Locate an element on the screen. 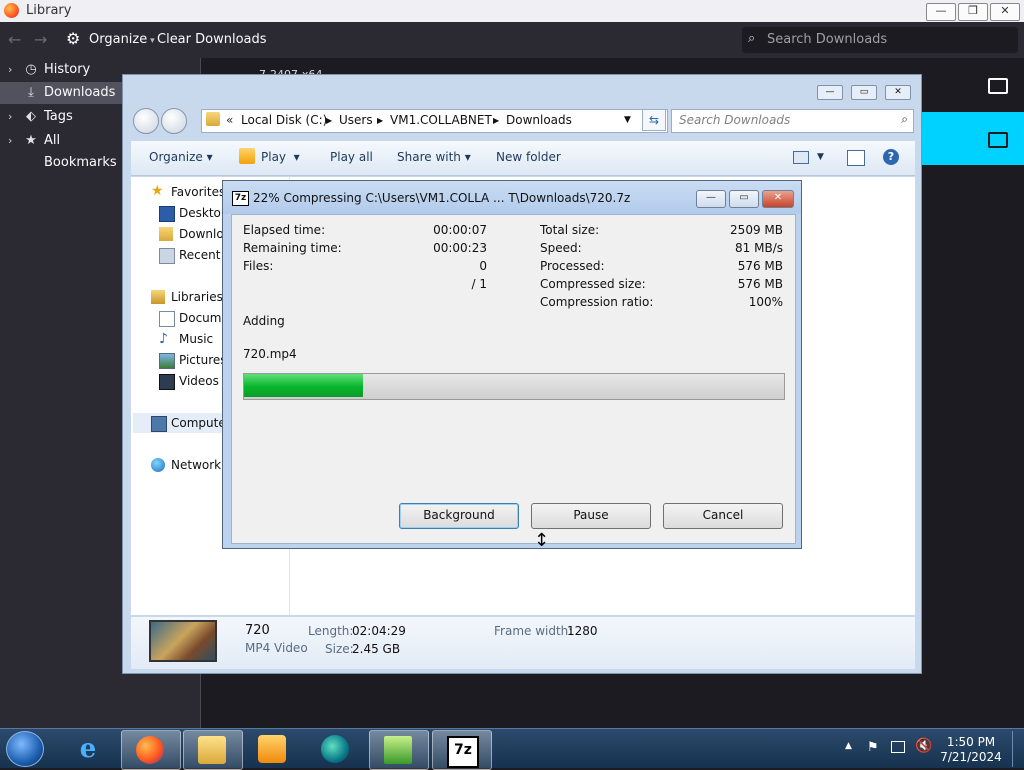 This screenshot has height=770, width=1024. explorer-icon is located at coordinates (212, 750).